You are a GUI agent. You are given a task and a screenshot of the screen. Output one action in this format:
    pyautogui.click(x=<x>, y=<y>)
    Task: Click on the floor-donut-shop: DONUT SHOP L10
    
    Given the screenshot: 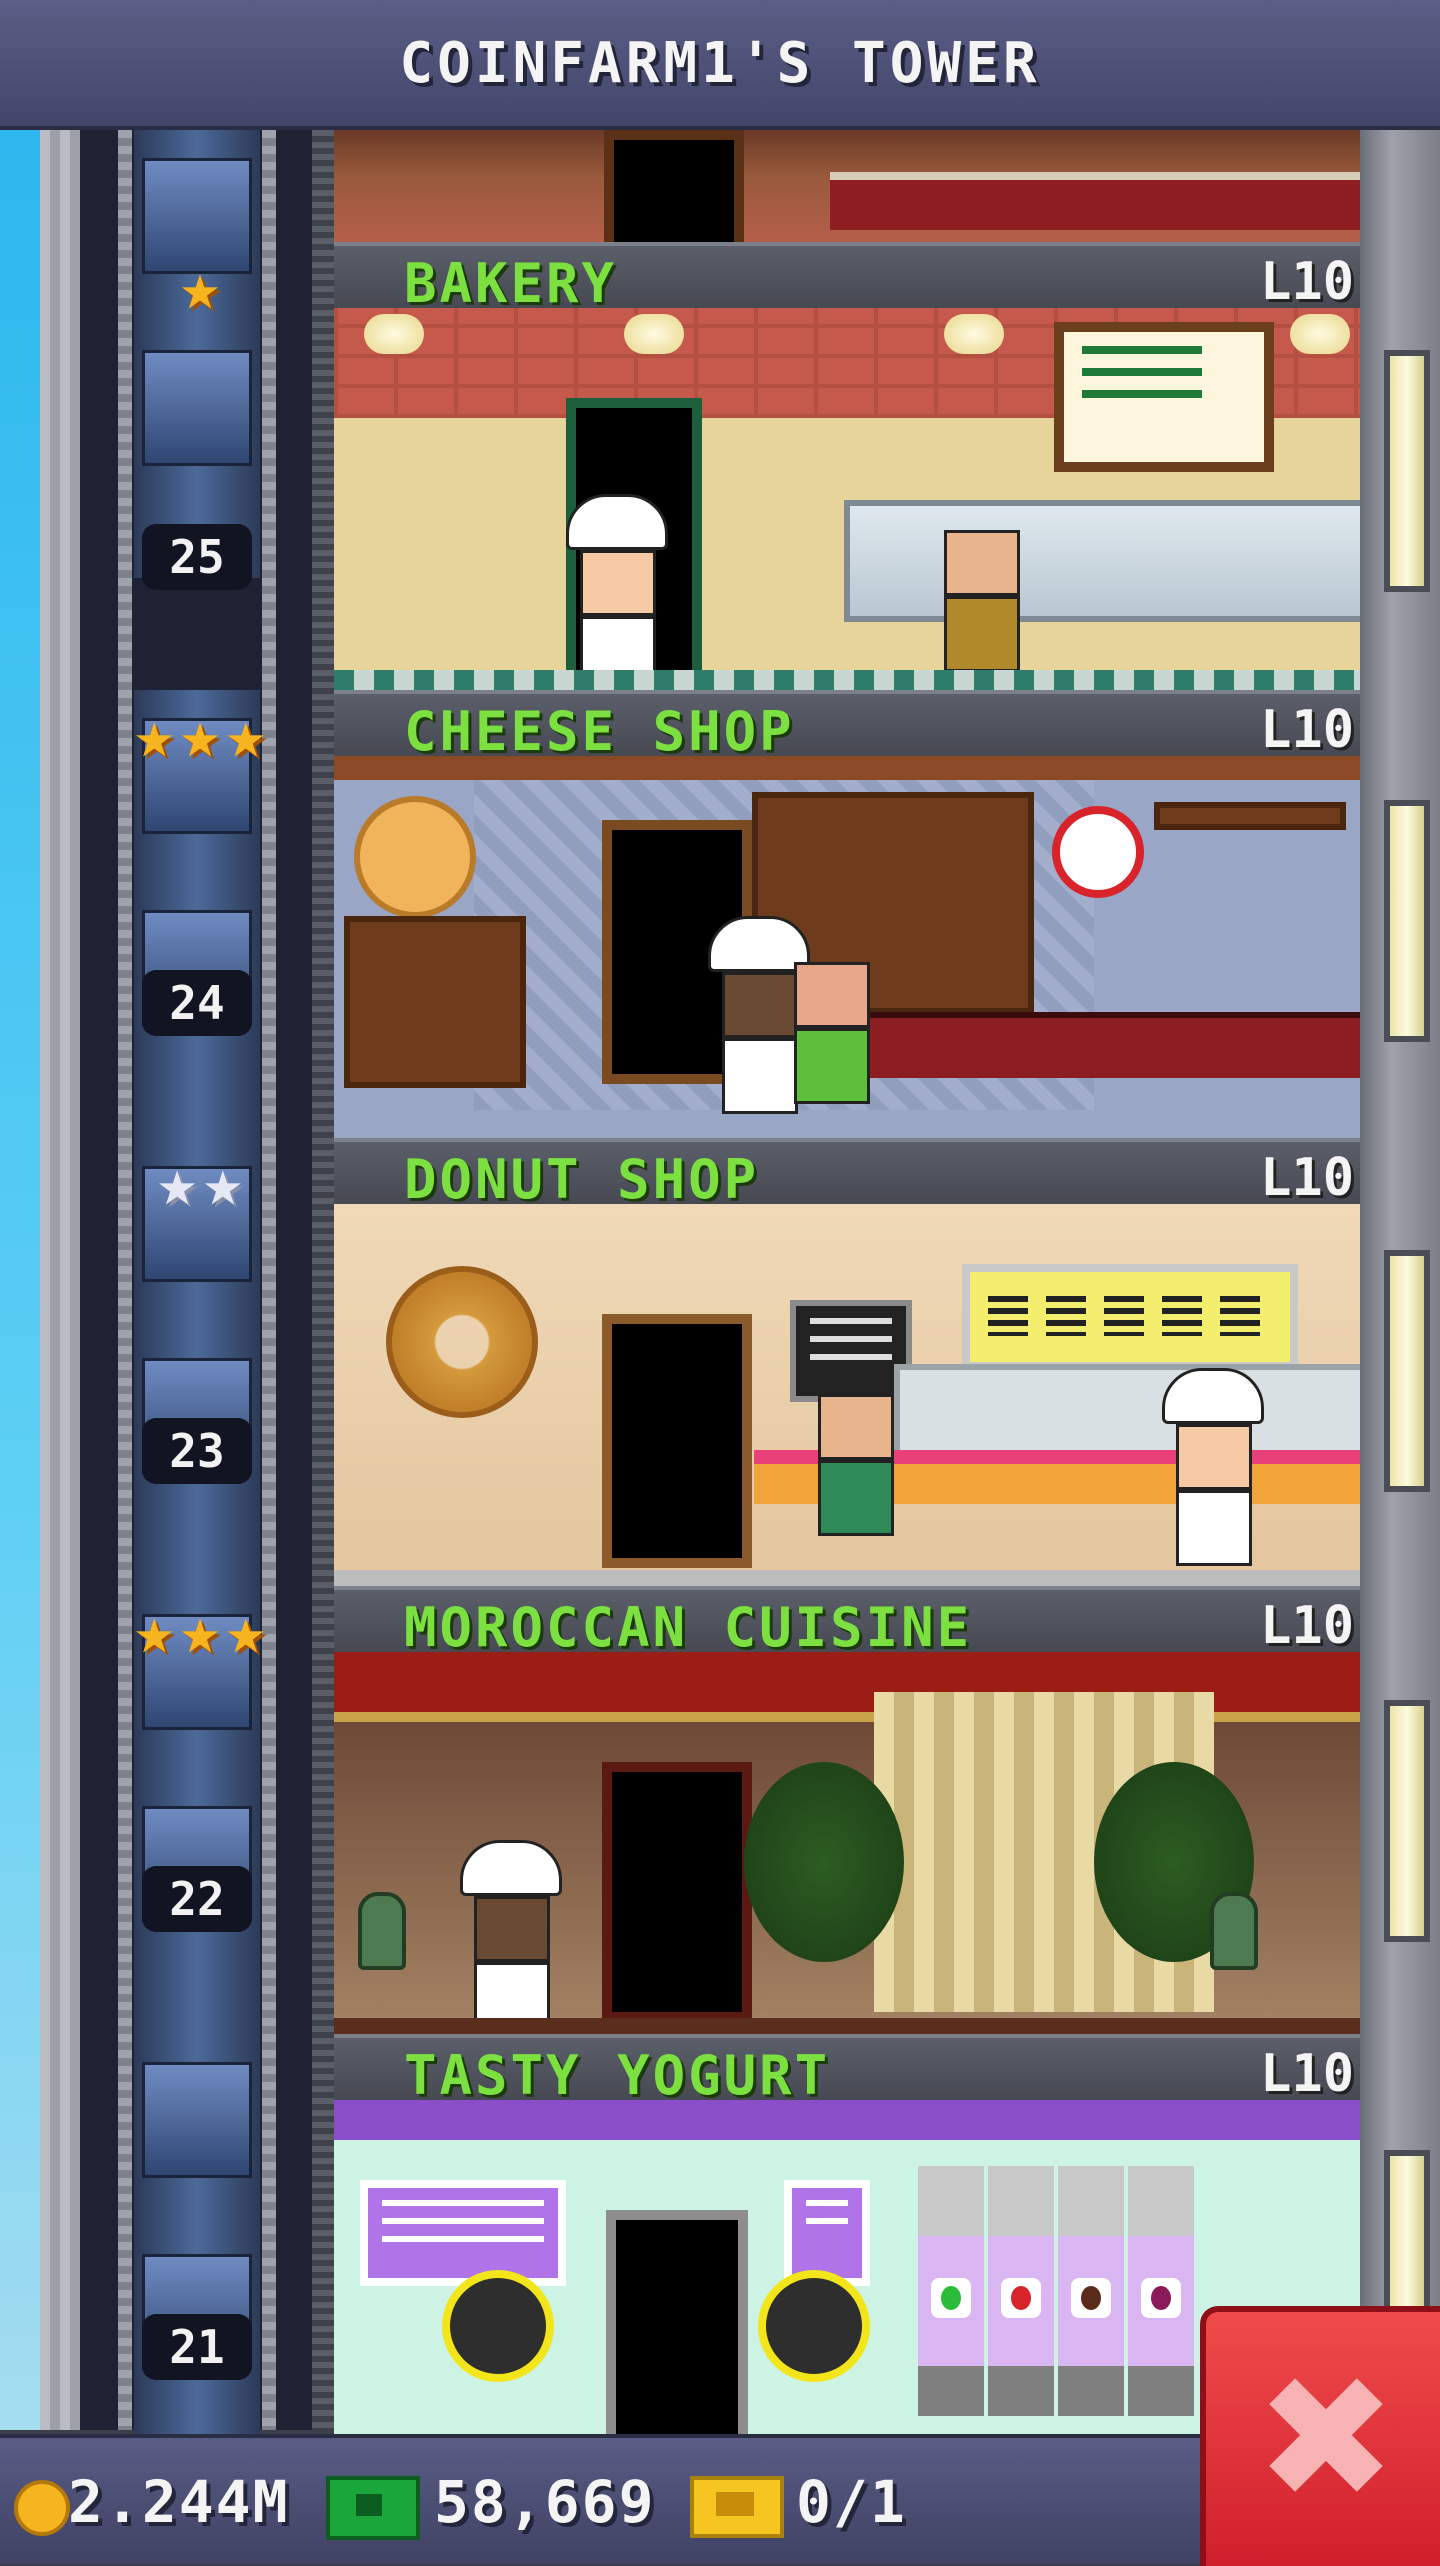 What is the action you would take?
    pyautogui.click(x=847, y=1362)
    